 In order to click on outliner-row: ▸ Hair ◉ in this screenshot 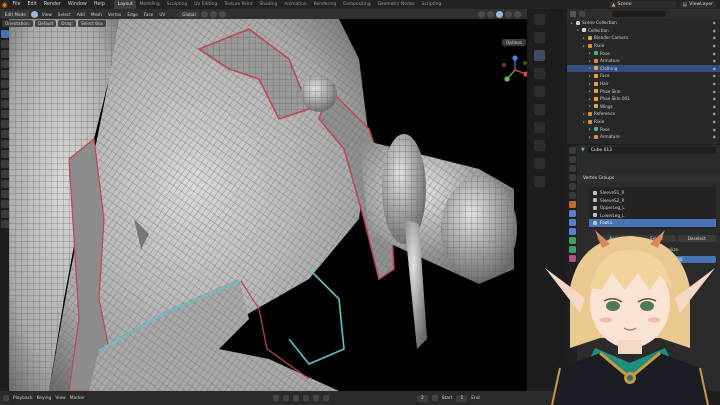, I will do `click(643, 84)`.